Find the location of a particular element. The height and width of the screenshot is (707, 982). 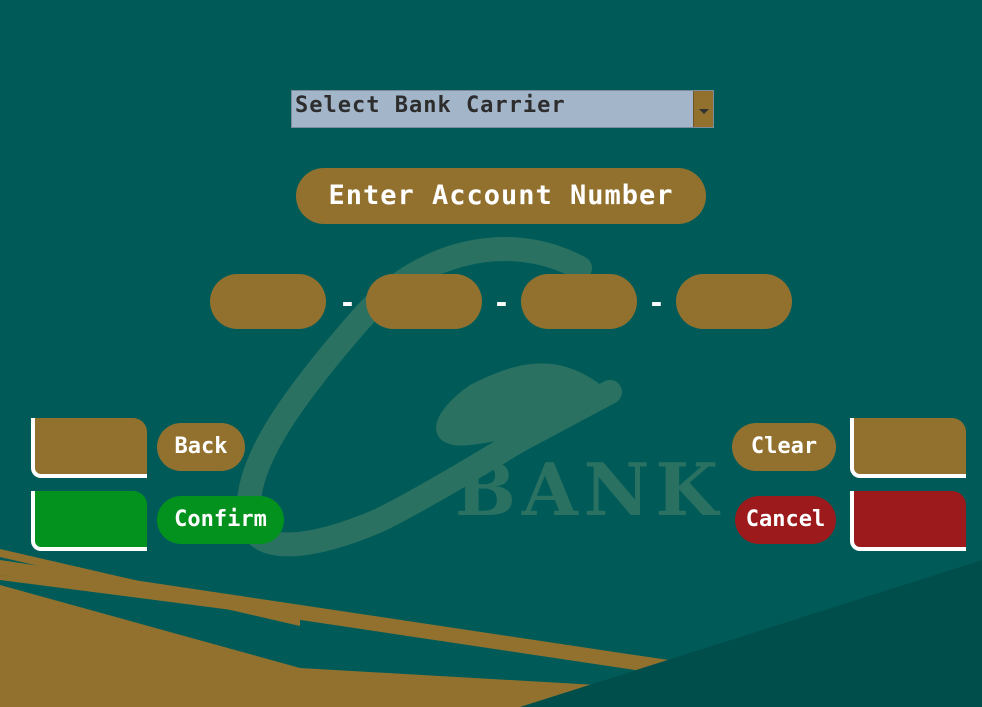

bank-carrier-select: Select Bank Carrier is located at coordinates (502, 109).